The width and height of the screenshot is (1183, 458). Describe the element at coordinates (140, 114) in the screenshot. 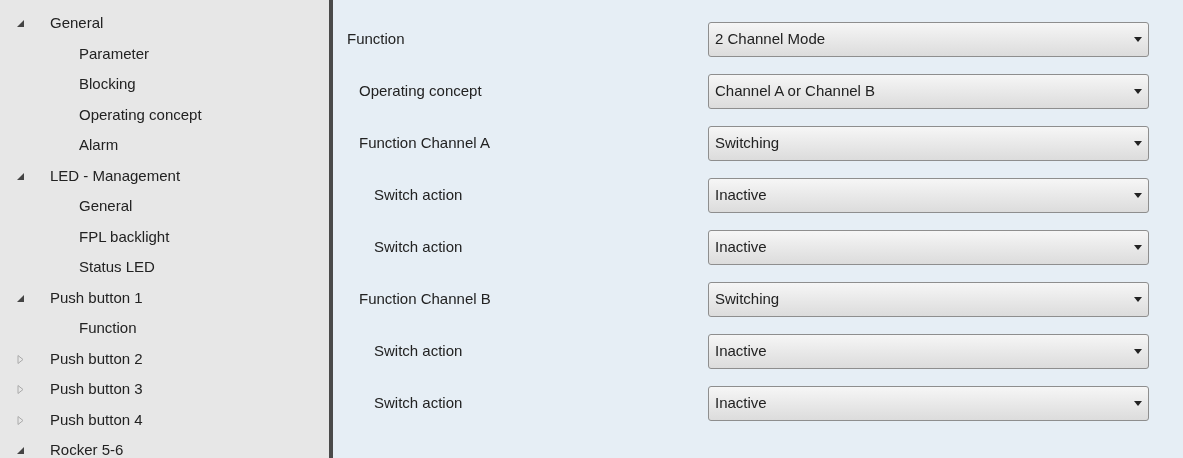

I see `tree-item: Operating concept` at that location.